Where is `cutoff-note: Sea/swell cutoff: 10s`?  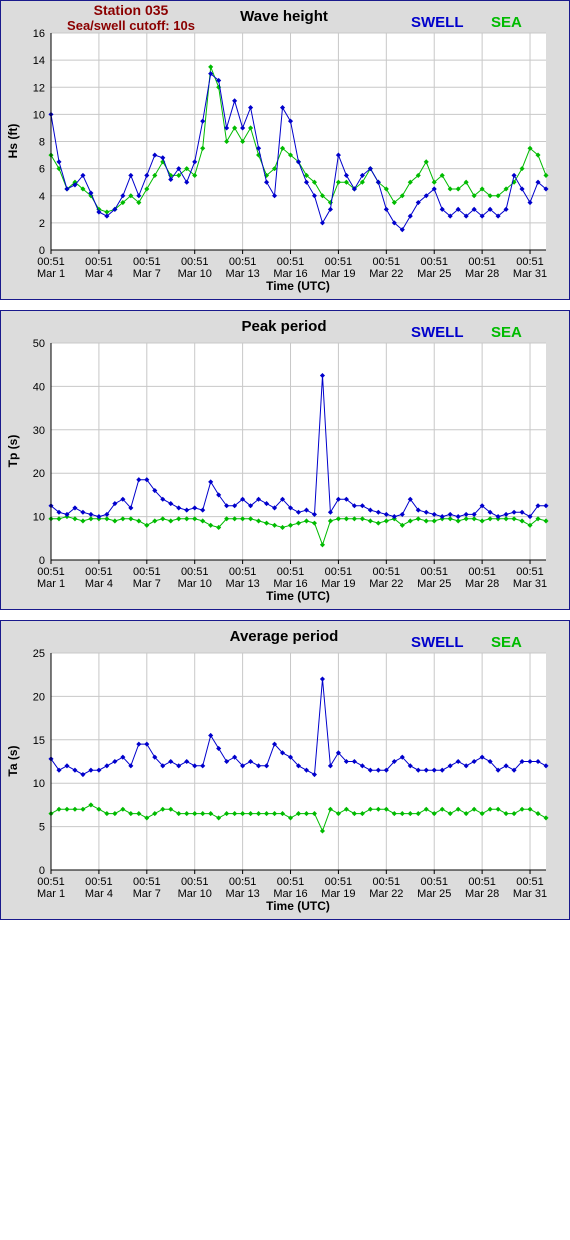 cutoff-note: Sea/swell cutoff: 10s is located at coordinates (131, 25).